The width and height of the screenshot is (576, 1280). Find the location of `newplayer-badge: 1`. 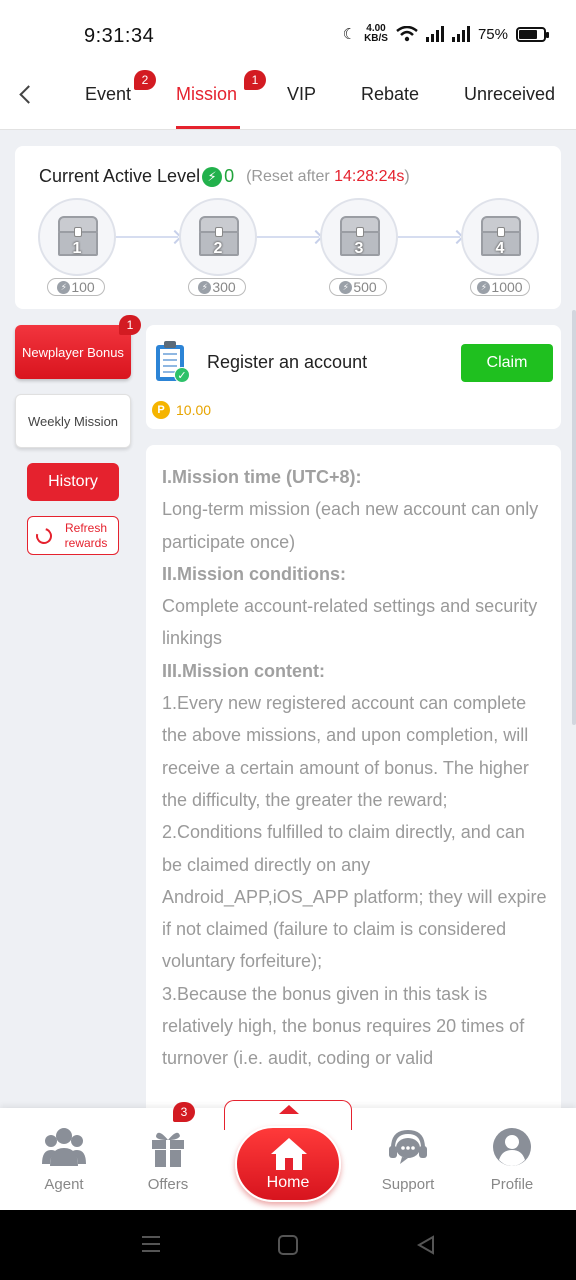

newplayer-badge: 1 is located at coordinates (130, 325).